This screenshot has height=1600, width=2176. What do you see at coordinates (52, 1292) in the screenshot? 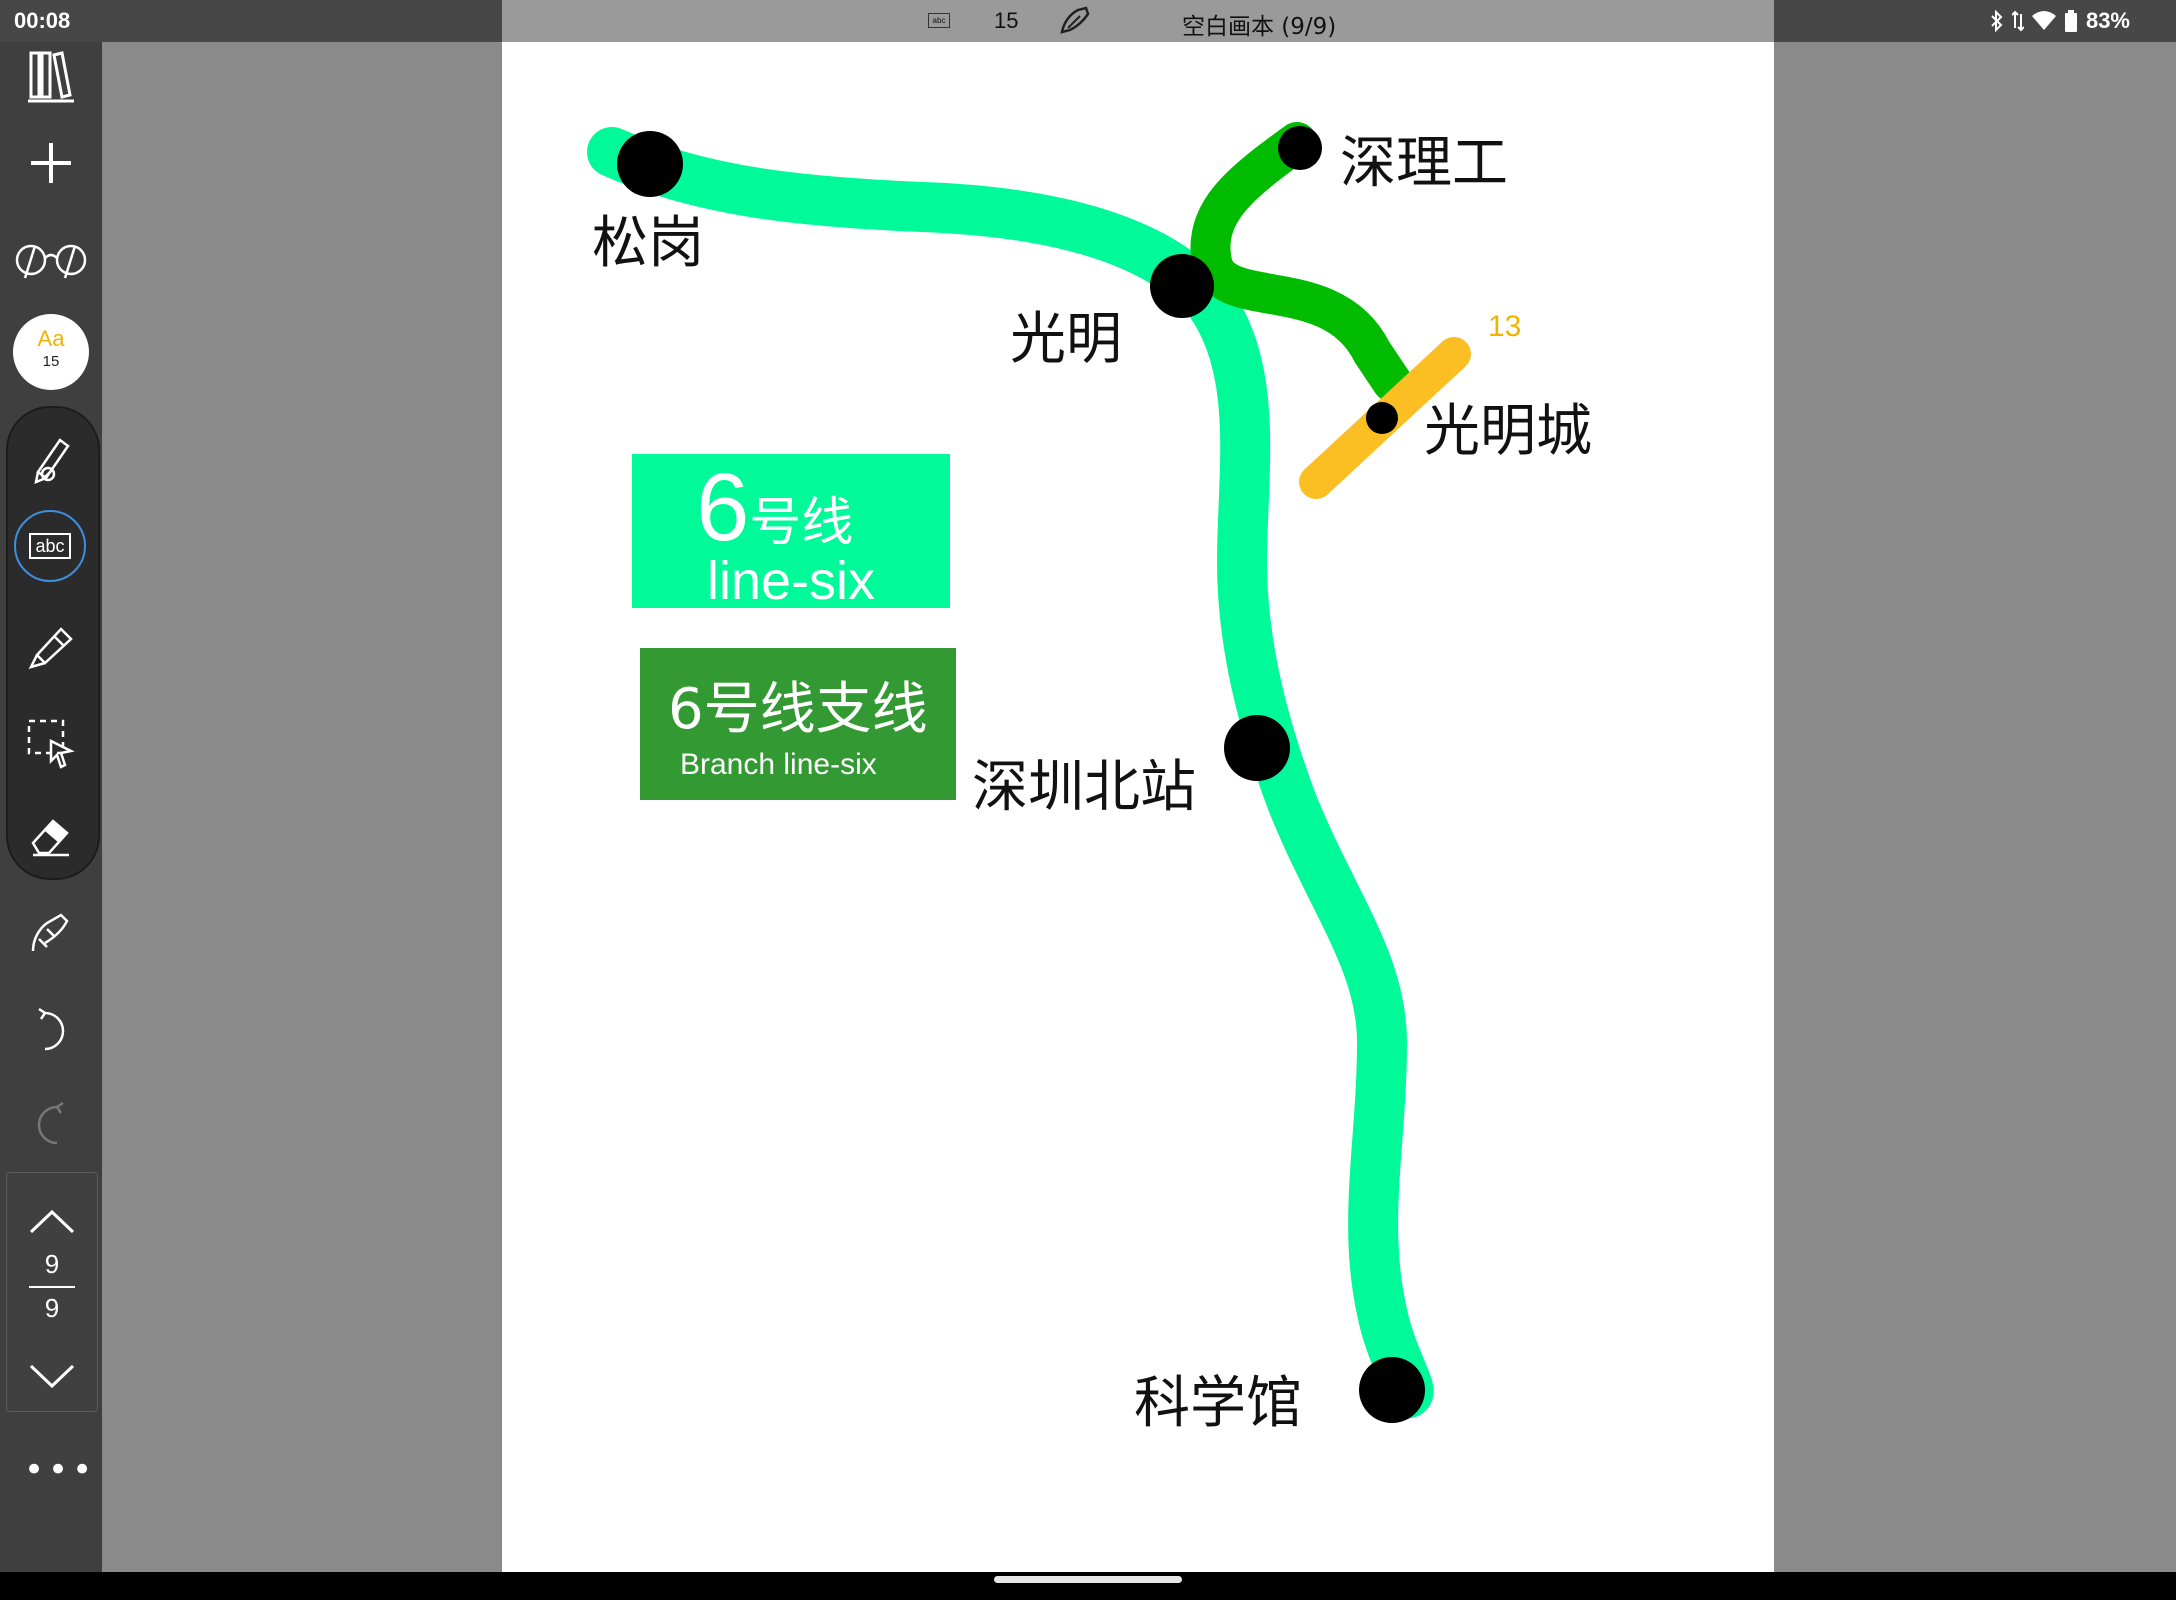
I see `page-navigator: 9 9` at bounding box center [52, 1292].